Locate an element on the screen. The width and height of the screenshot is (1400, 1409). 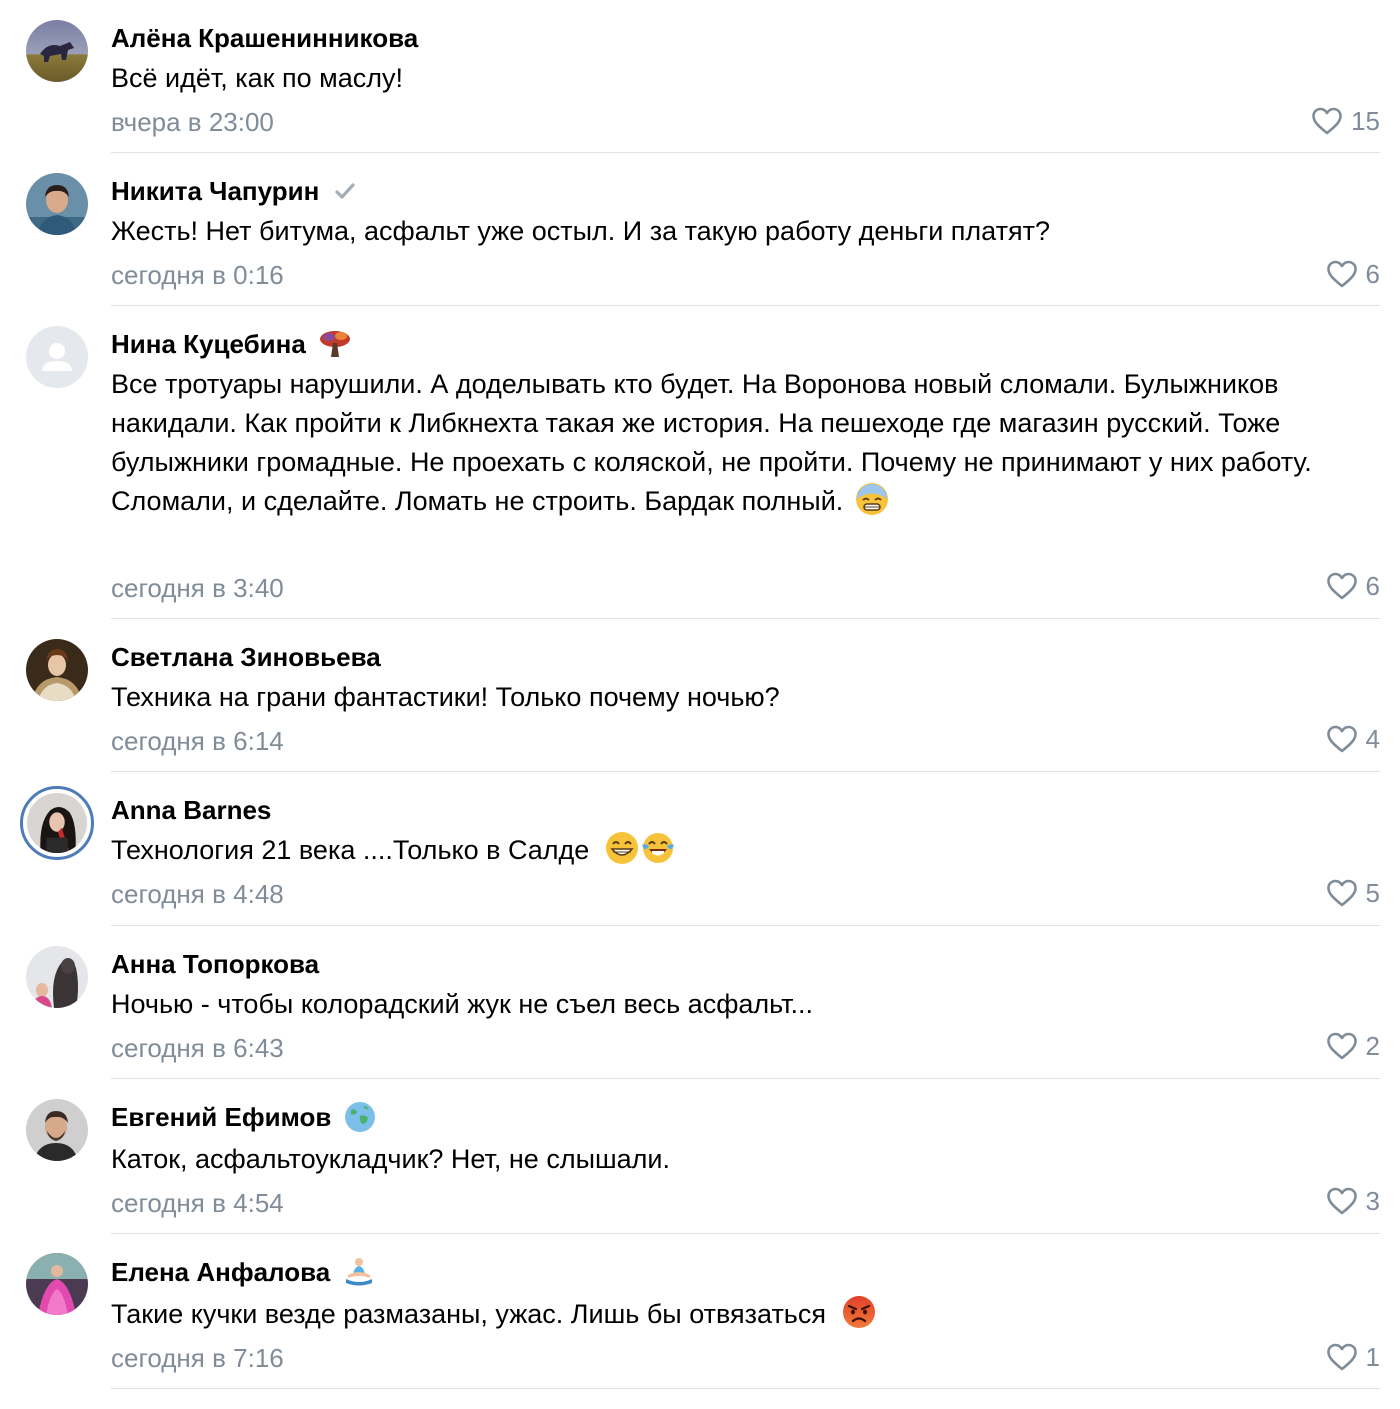
like-button: 2 is located at coordinates (1353, 1046).